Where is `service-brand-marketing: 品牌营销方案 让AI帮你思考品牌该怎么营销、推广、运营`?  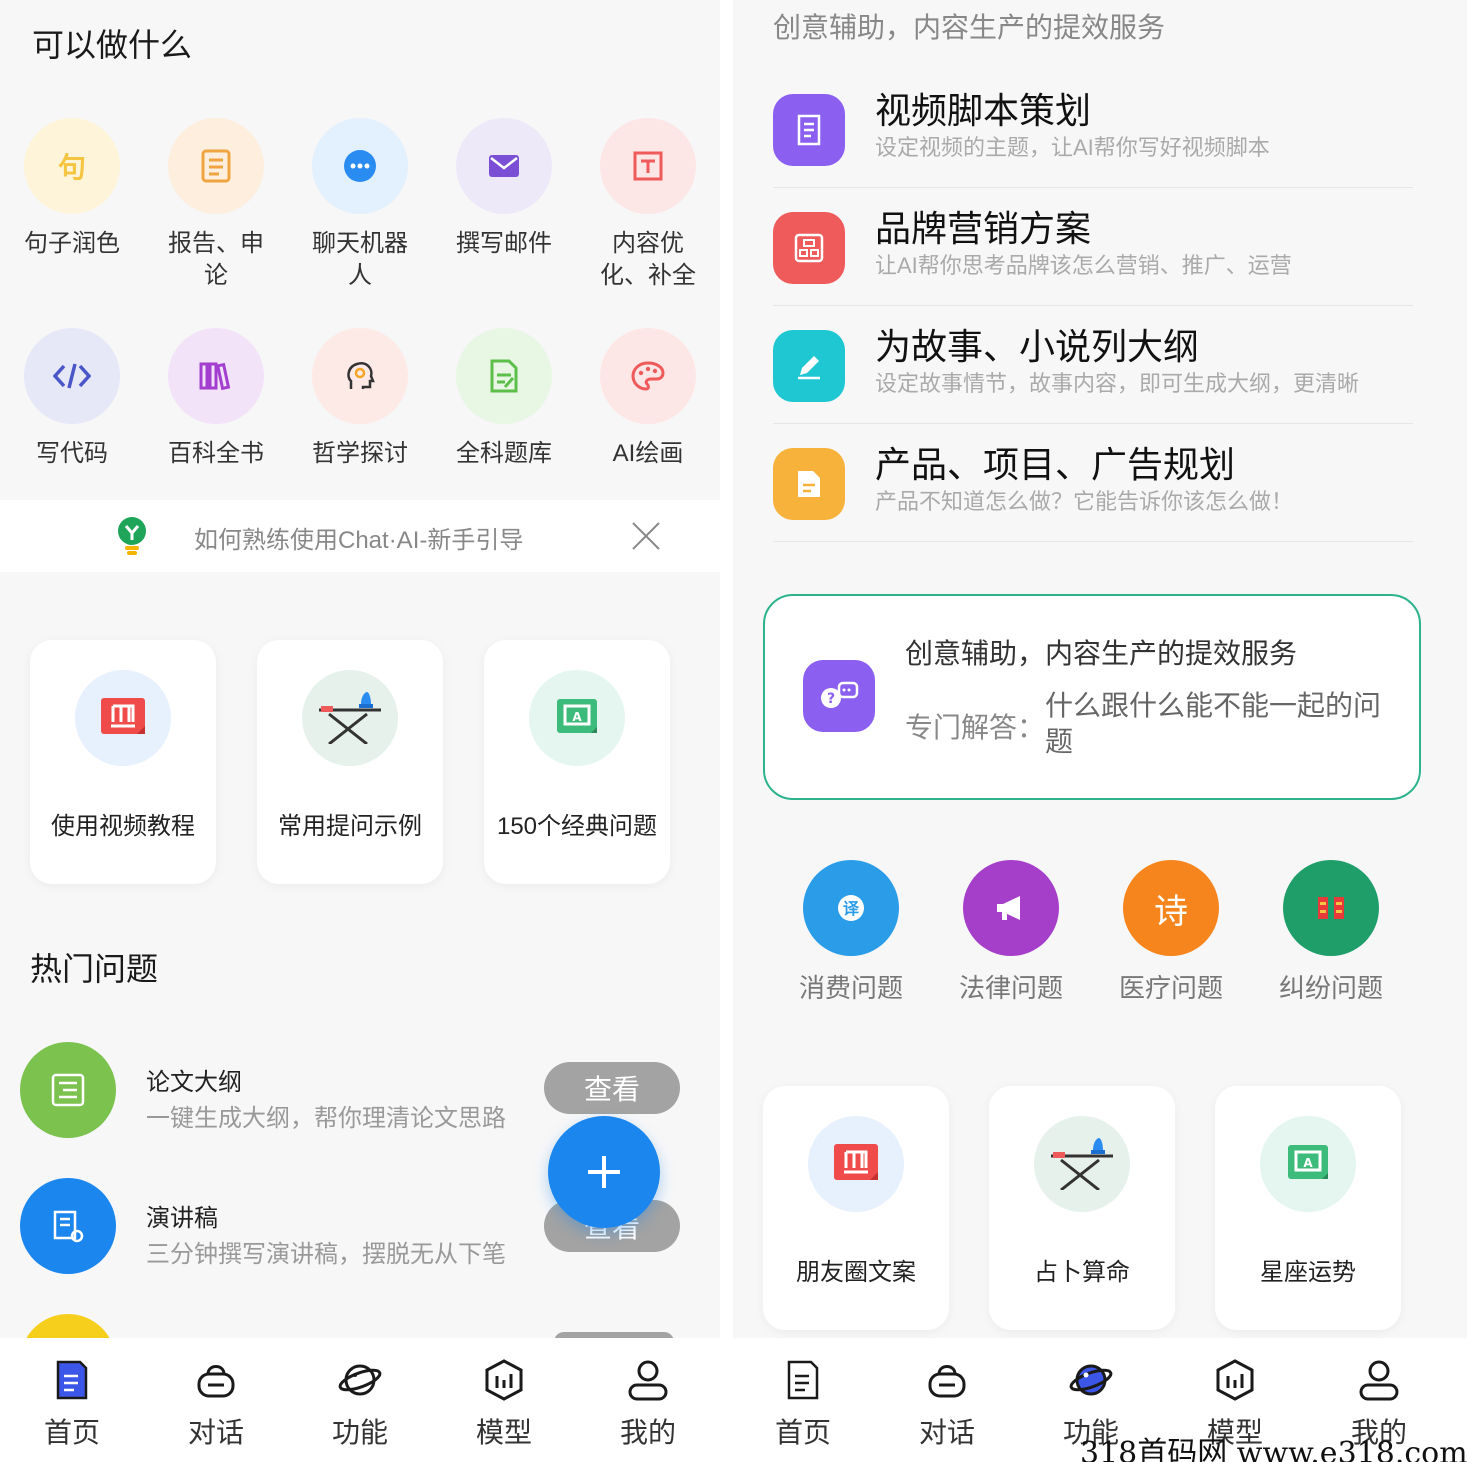
service-brand-marketing: 品牌营销方案 让AI帮你思考品牌该怎么营销、推广、运营 is located at coordinates (1093, 247).